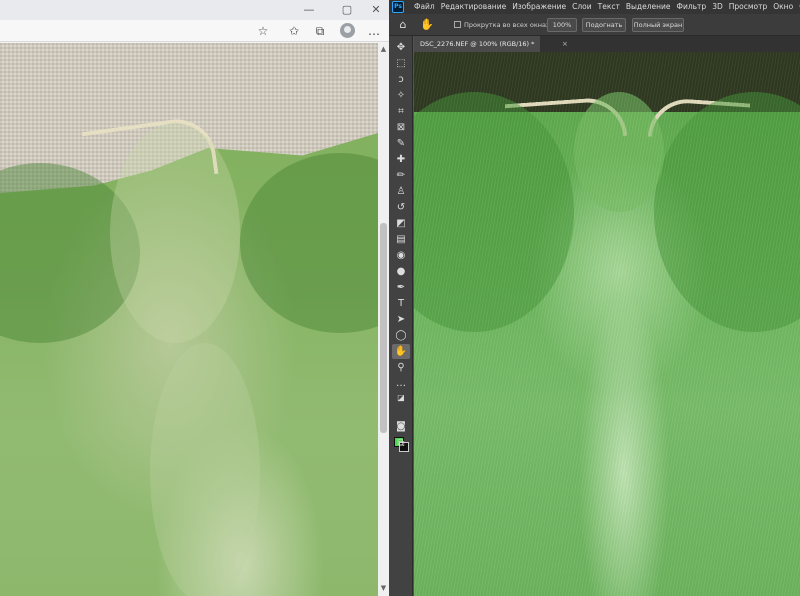 This screenshot has width=800, height=596. I want to click on vertical-scrollbar: ▲ ▼, so click(383, 319).